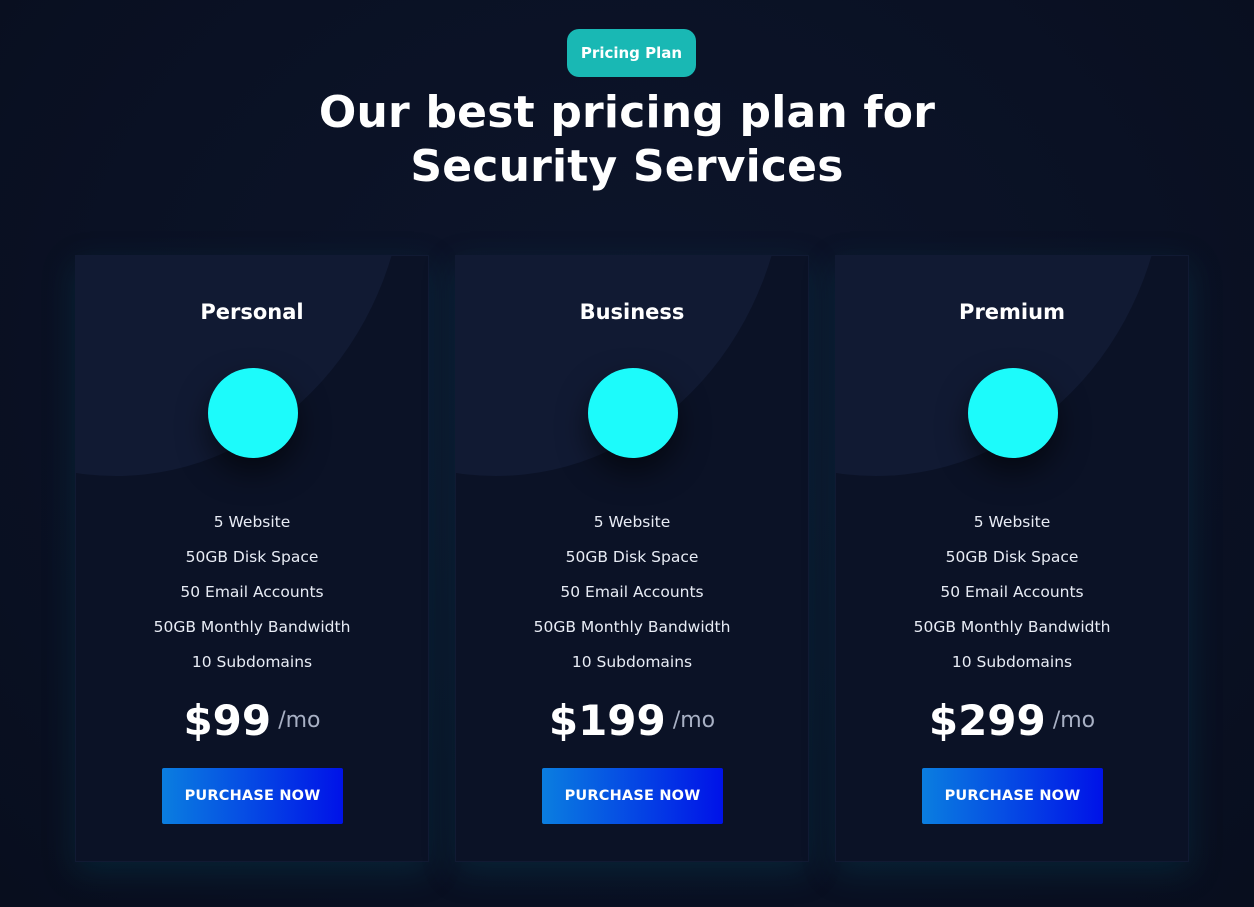 This screenshot has height=907, width=1254. I want to click on plan-price: $299 /mo, so click(1012, 720).